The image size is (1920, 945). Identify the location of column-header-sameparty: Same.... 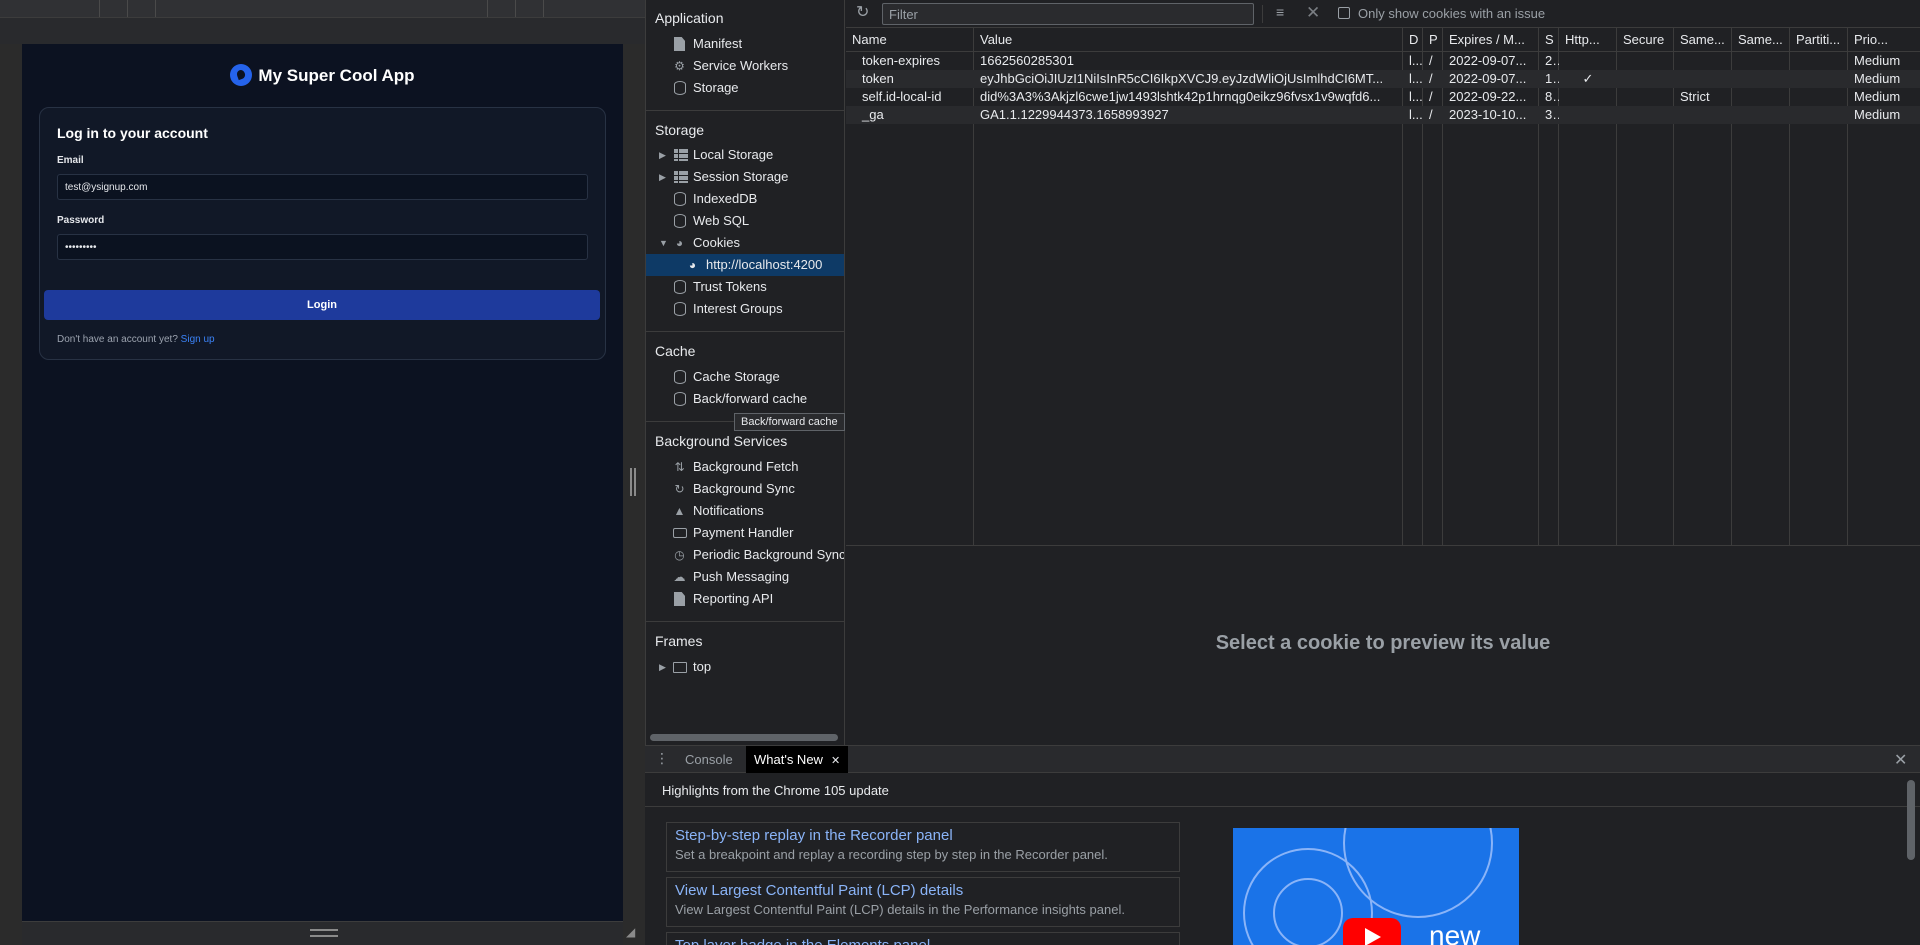
(1761, 40).